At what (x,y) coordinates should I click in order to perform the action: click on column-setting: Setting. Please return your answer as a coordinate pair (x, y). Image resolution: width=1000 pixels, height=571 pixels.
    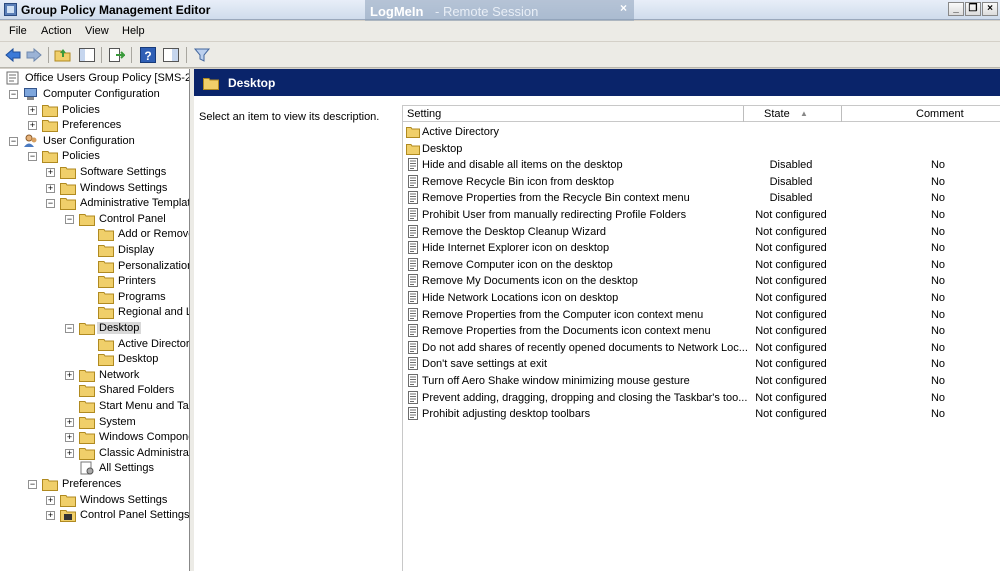
    Looking at the image, I should click on (424, 114).